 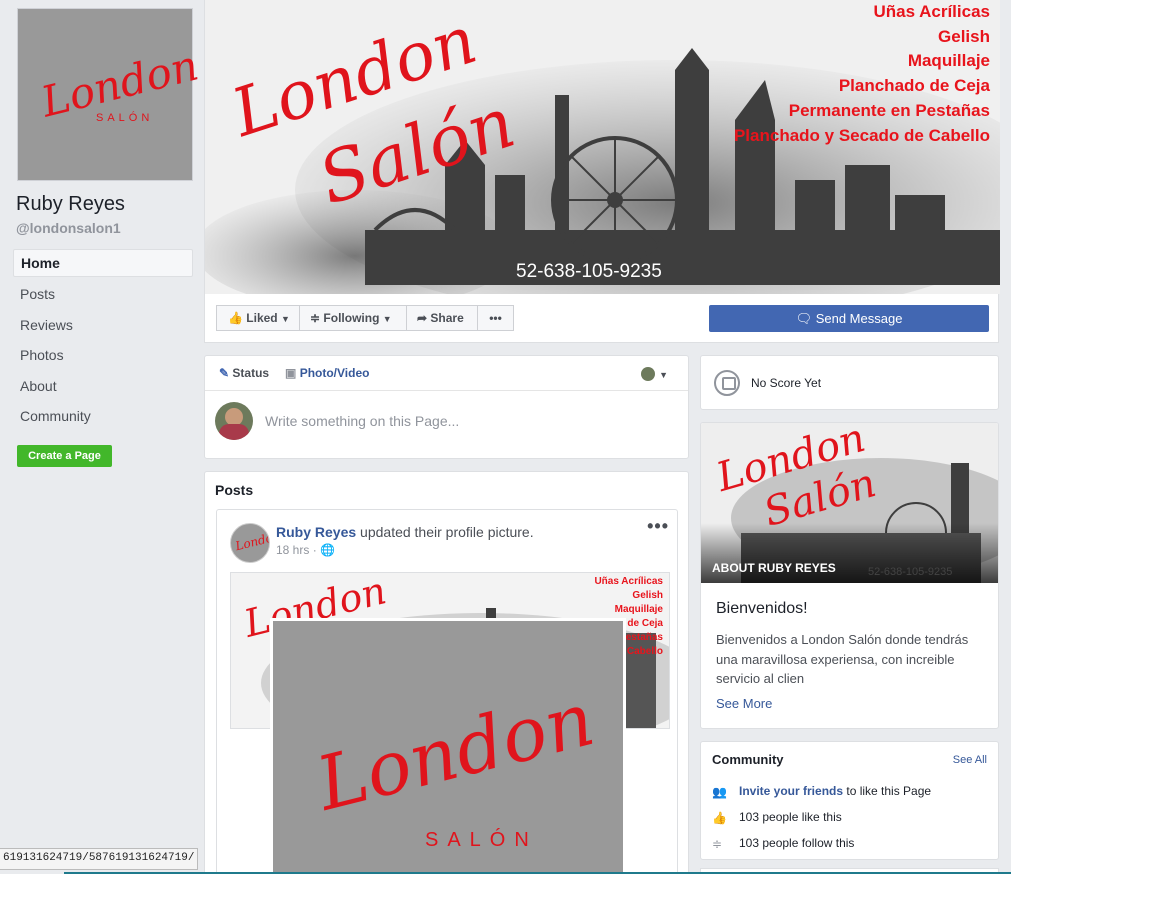 I want to click on follows-count-text: 103 people follow this, so click(x=797, y=843).